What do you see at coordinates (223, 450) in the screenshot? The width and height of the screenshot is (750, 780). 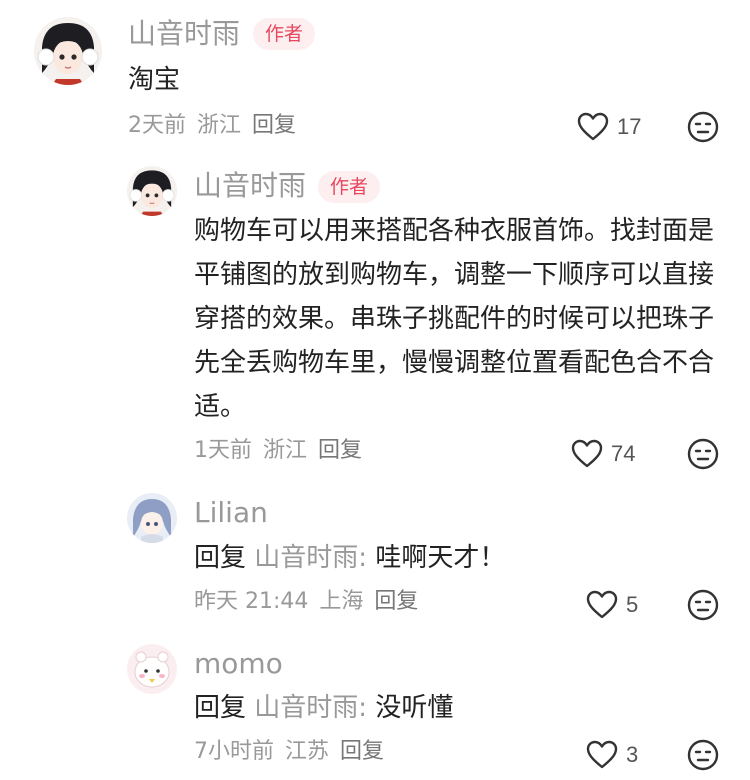 I see `comment-time: 1天前` at bounding box center [223, 450].